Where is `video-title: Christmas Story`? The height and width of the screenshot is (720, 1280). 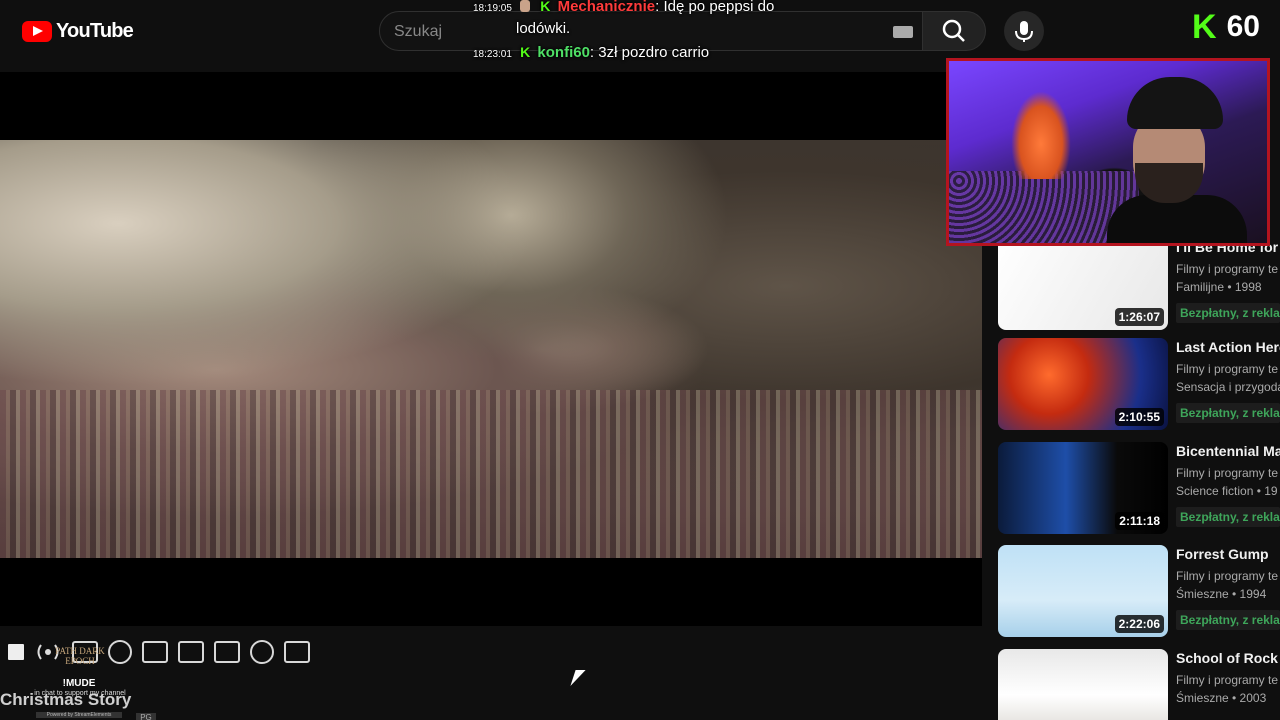 video-title: Christmas Story is located at coordinates (66, 699).